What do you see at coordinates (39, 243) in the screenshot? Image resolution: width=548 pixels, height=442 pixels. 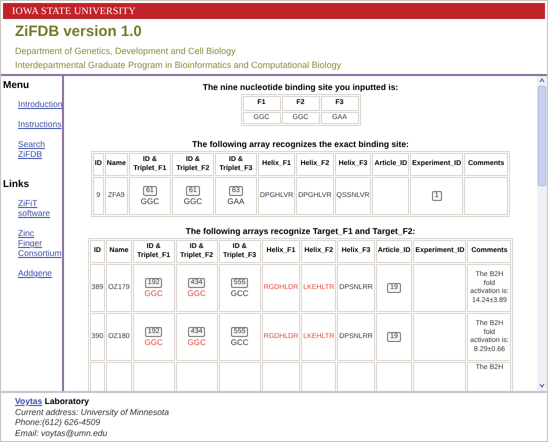 I see `sidebar-link: Zinc Finger Consortium` at bounding box center [39, 243].